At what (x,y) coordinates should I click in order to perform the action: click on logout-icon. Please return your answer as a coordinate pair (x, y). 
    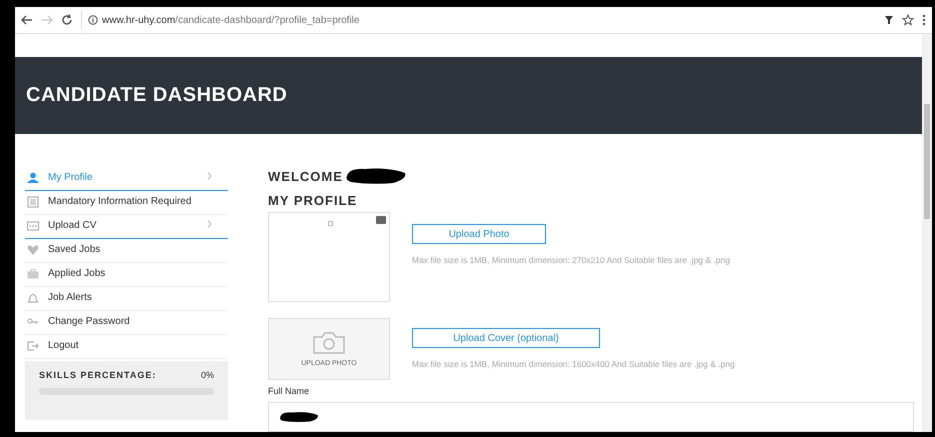
    Looking at the image, I should click on (33, 346).